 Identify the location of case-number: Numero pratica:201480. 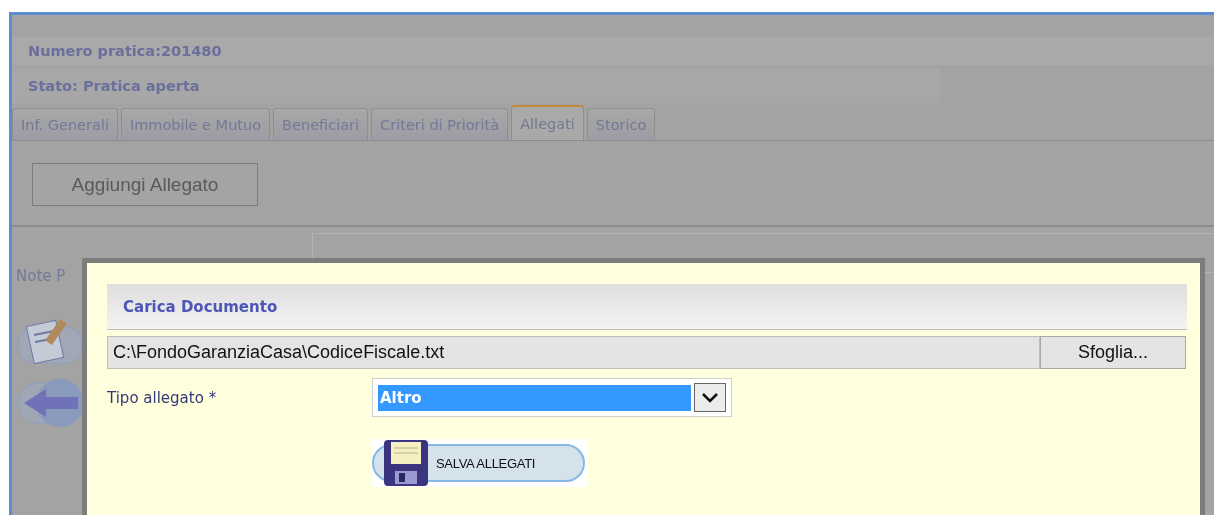
(125, 51).